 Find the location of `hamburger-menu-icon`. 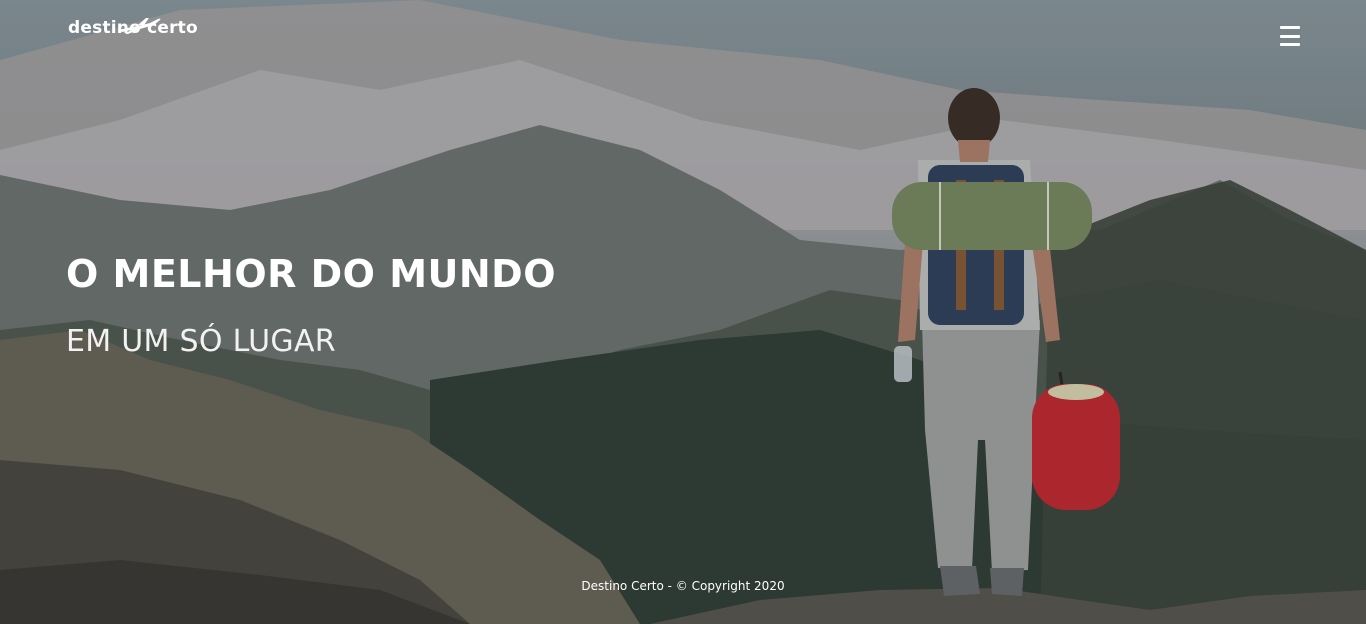

hamburger-menu-icon is located at coordinates (1291, 36).